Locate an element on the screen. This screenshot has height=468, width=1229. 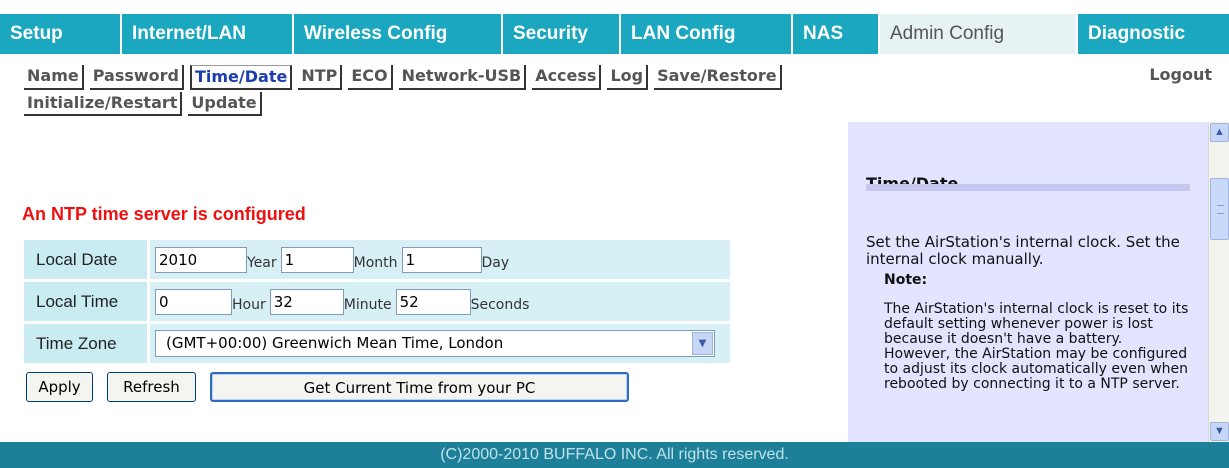
hour-unit-label: Hour is located at coordinates (249, 304).